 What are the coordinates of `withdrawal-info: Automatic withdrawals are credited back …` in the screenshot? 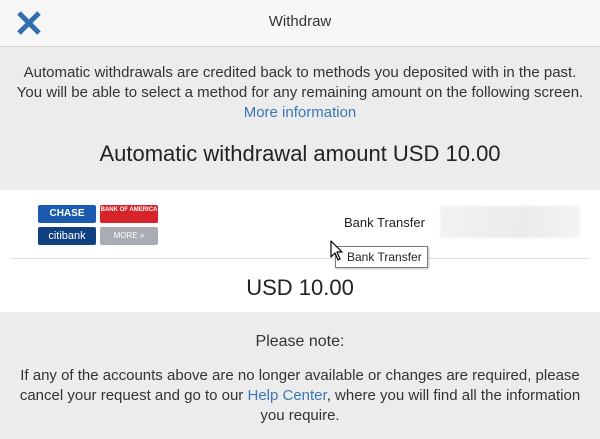 It's located at (300, 93).